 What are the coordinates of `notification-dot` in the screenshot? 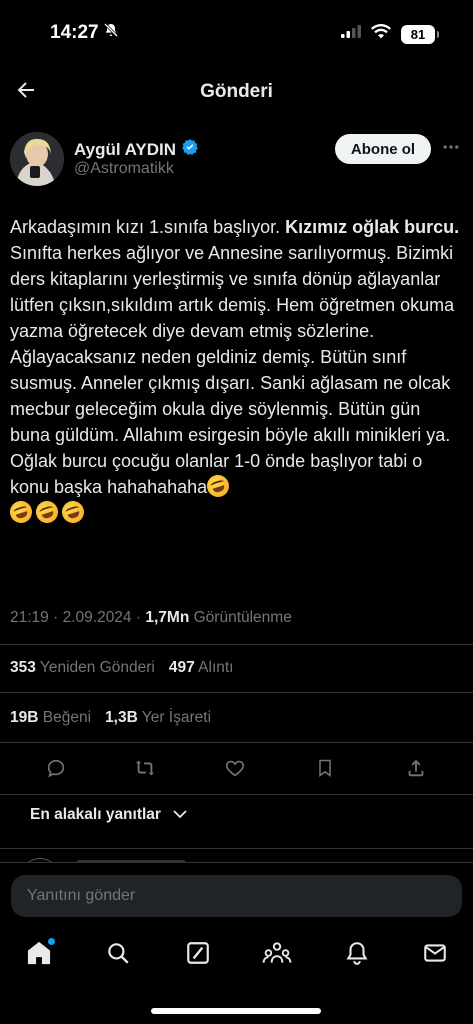 It's located at (51, 941).